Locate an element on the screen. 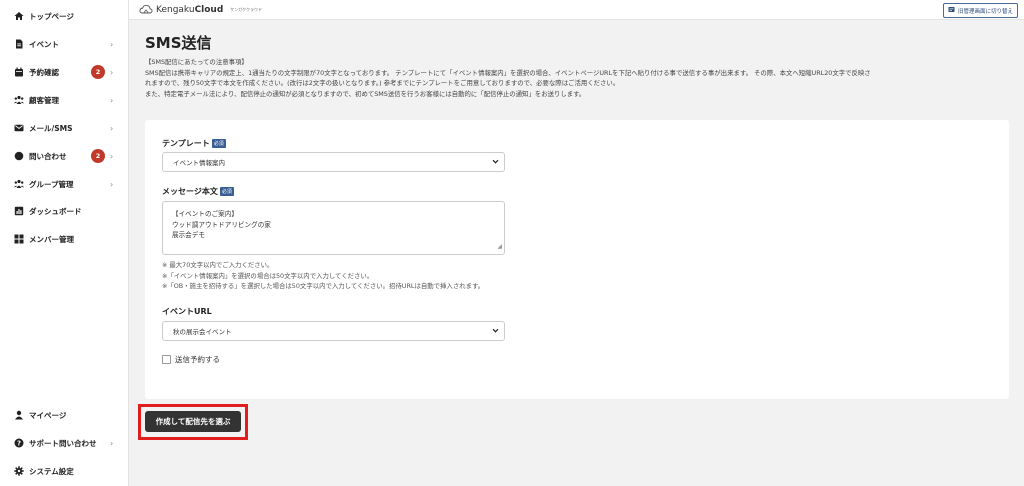 The image size is (1024, 486). chat-icon is located at coordinates (19, 156).